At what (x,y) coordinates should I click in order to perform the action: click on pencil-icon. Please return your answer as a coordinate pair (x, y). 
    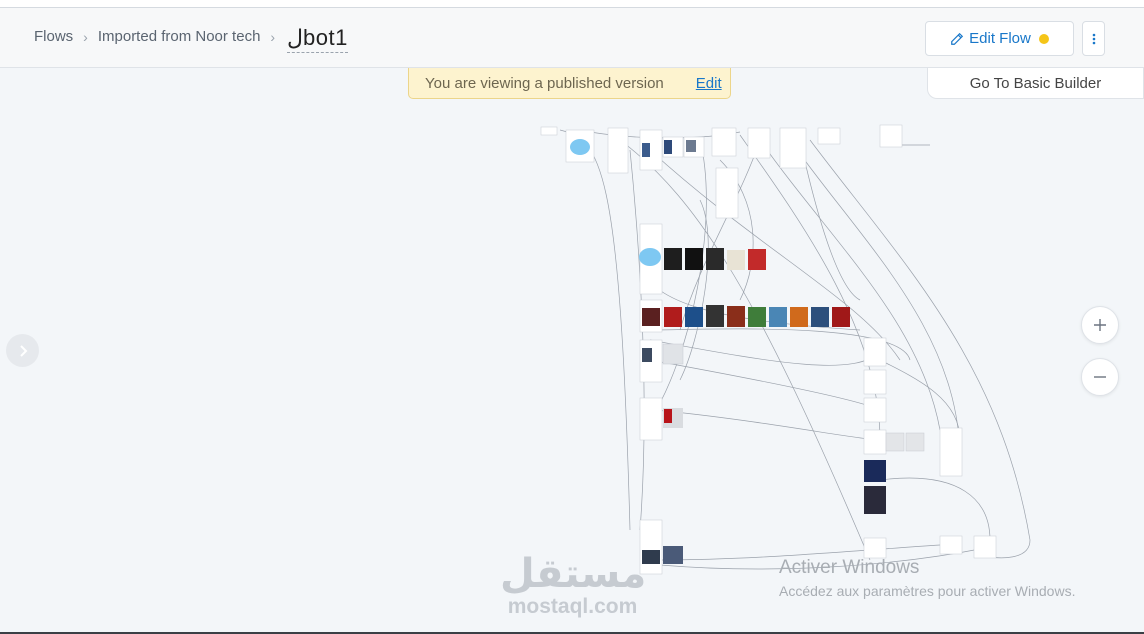
    Looking at the image, I should click on (957, 38).